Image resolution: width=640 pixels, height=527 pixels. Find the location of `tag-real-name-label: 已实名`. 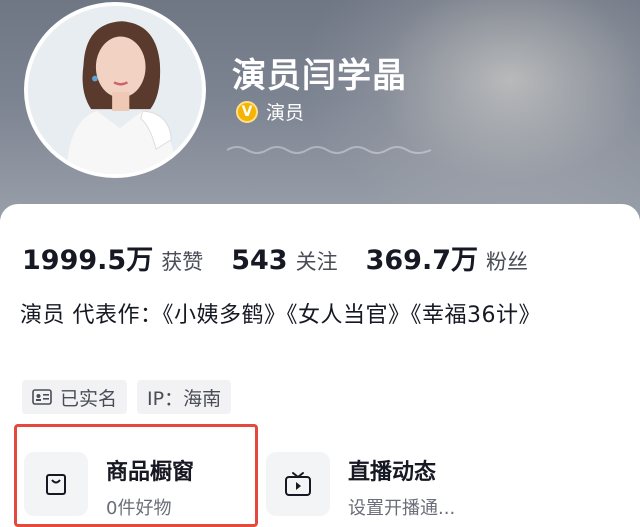

tag-real-name-label: 已实名 is located at coordinates (89, 398).